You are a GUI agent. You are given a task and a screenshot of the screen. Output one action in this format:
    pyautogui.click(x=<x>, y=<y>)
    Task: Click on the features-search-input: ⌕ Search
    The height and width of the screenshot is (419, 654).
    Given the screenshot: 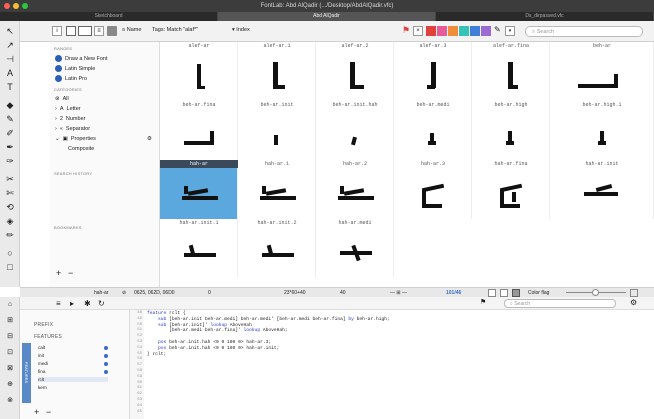 What is the action you would take?
    pyautogui.click(x=560, y=303)
    